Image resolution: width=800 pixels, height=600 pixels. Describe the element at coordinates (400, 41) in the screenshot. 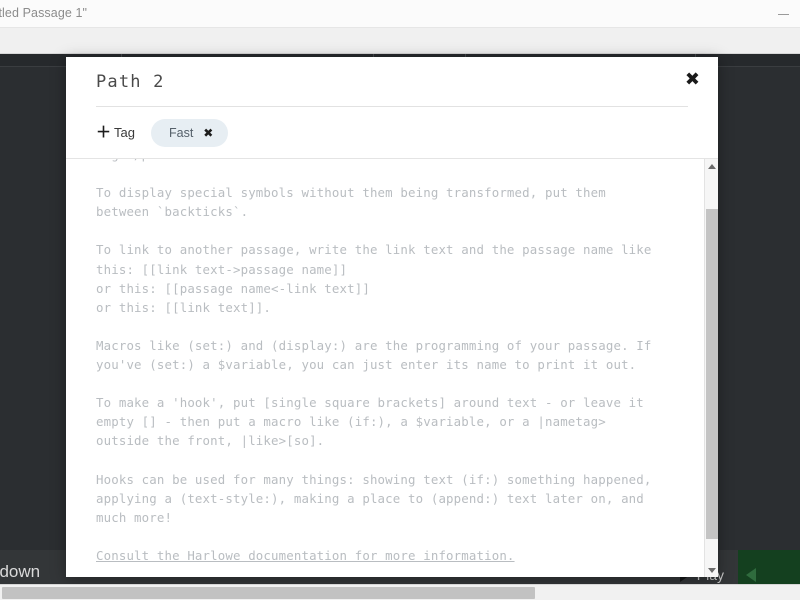

I see `app-toolbar-strip` at that location.